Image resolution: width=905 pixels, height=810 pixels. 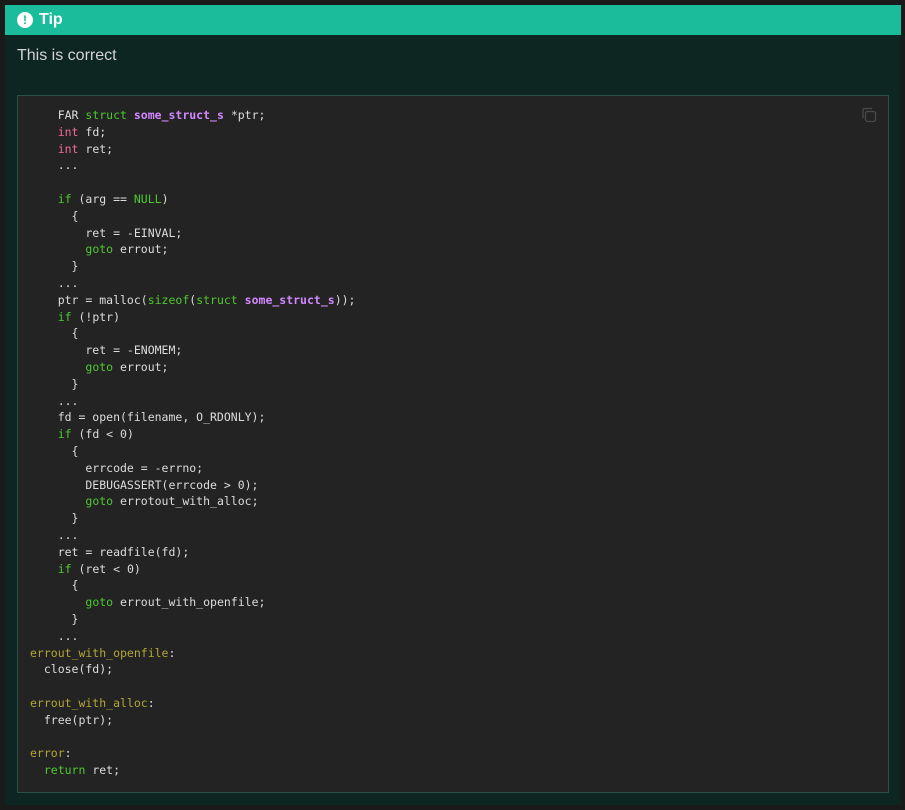 What do you see at coordinates (453, 20) in the screenshot?
I see `admonition-header: ! Tip` at bounding box center [453, 20].